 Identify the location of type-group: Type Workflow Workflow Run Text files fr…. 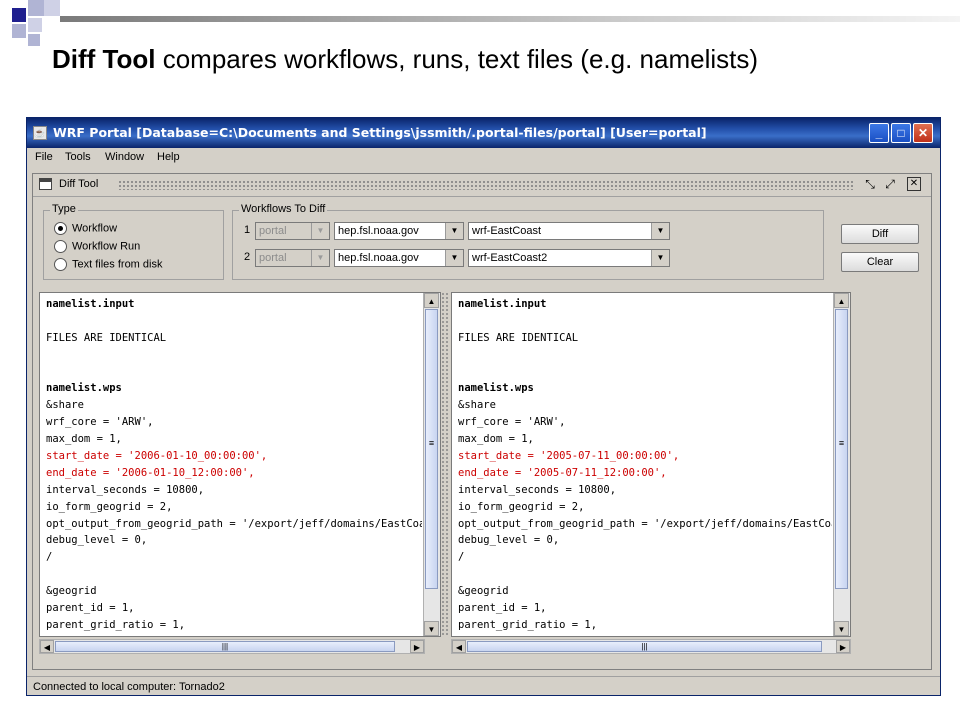
(133, 241).